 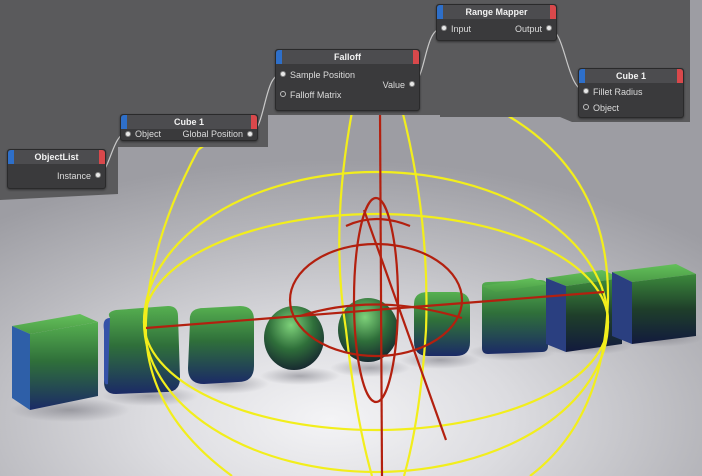 I want to click on node-title: ObjectList, so click(x=56, y=157).